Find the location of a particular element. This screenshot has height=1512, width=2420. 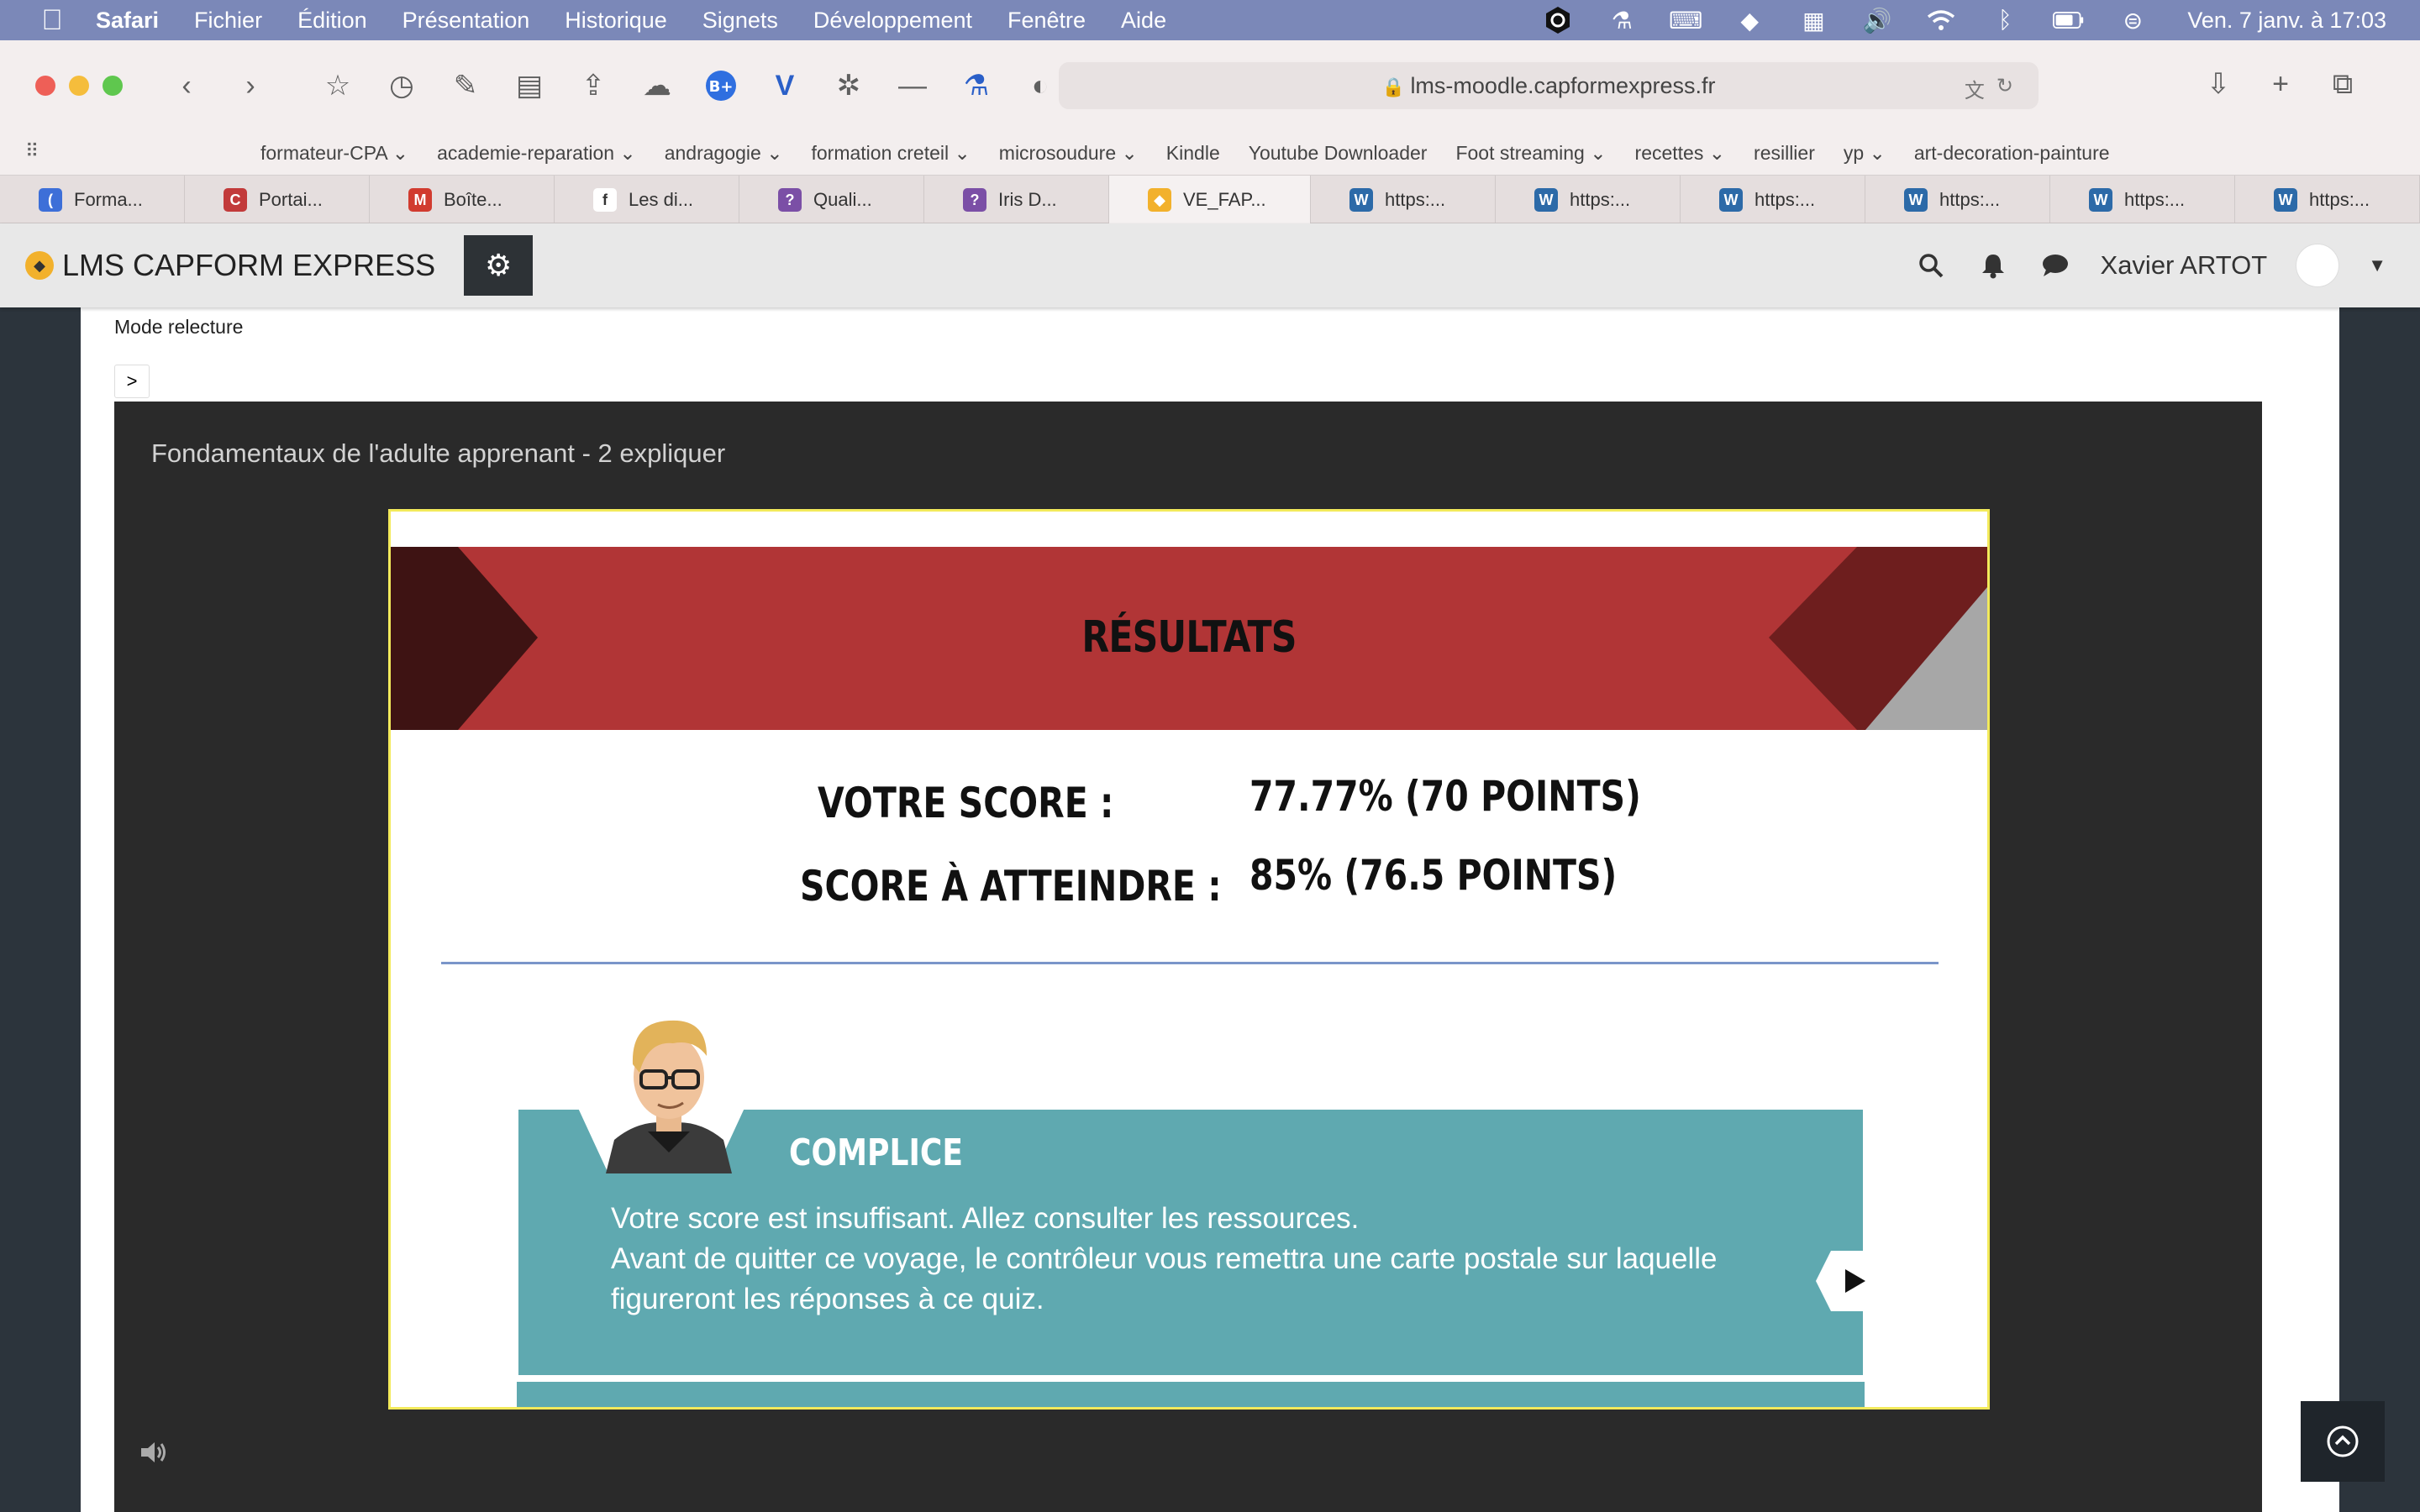

extension-v-icon: V is located at coordinates (784, 85).